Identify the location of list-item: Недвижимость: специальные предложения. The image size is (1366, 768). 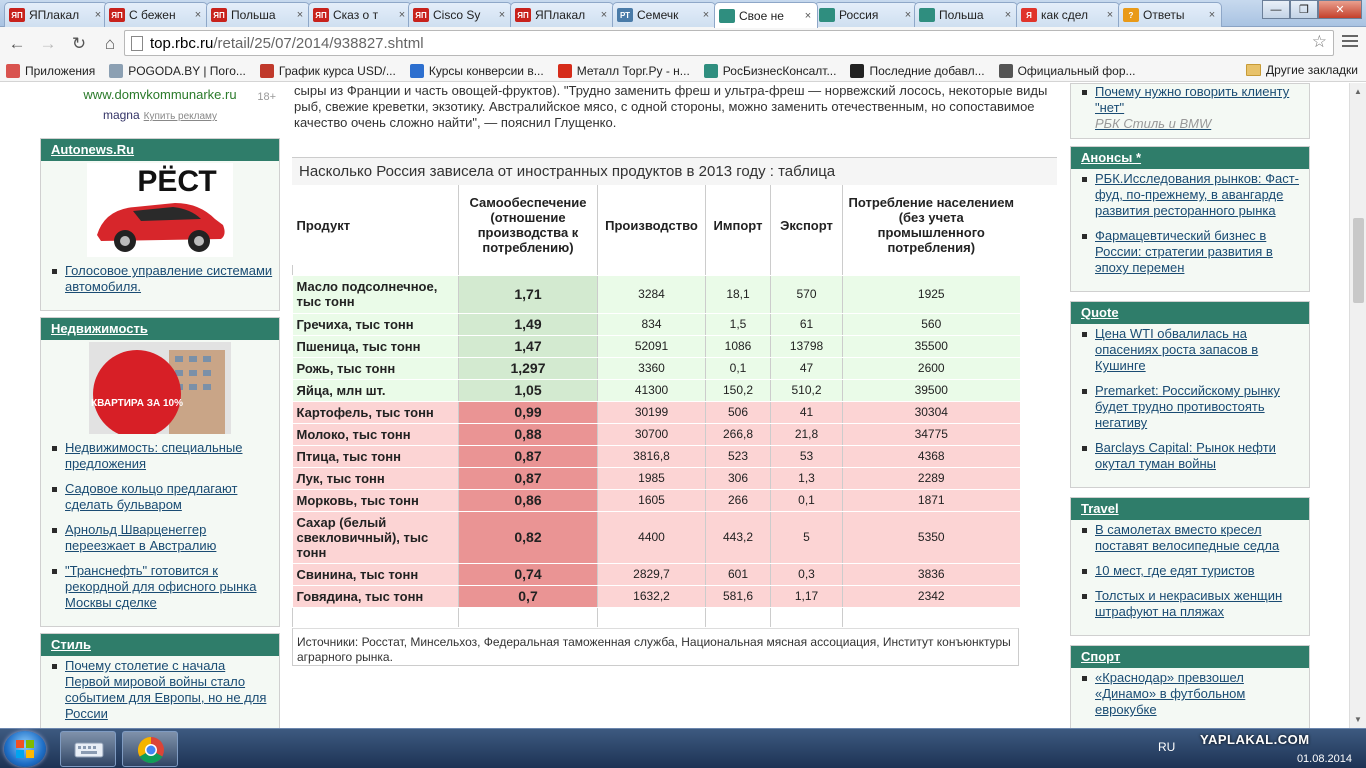
(162, 456).